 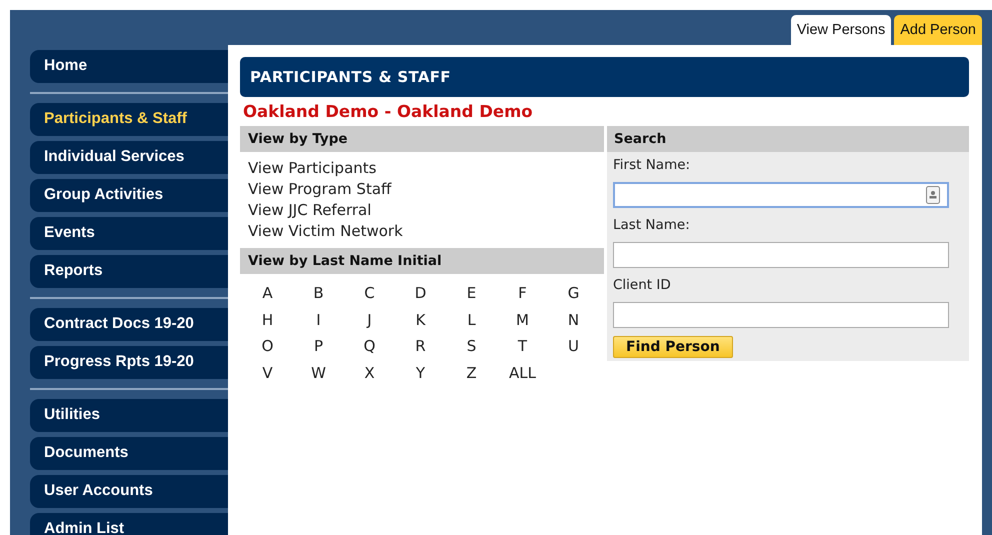 I want to click on nav-item: User Accounts, so click(x=129, y=491).